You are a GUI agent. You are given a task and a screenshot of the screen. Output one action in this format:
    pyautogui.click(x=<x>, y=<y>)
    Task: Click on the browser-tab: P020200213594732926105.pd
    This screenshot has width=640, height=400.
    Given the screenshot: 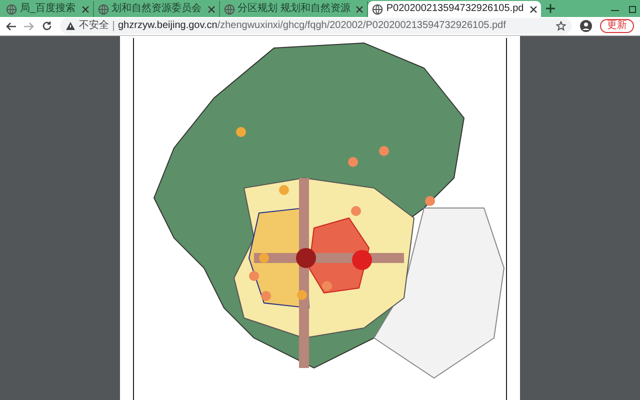 What is the action you would take?
    pyautogui.click(x=454, y=9)
    